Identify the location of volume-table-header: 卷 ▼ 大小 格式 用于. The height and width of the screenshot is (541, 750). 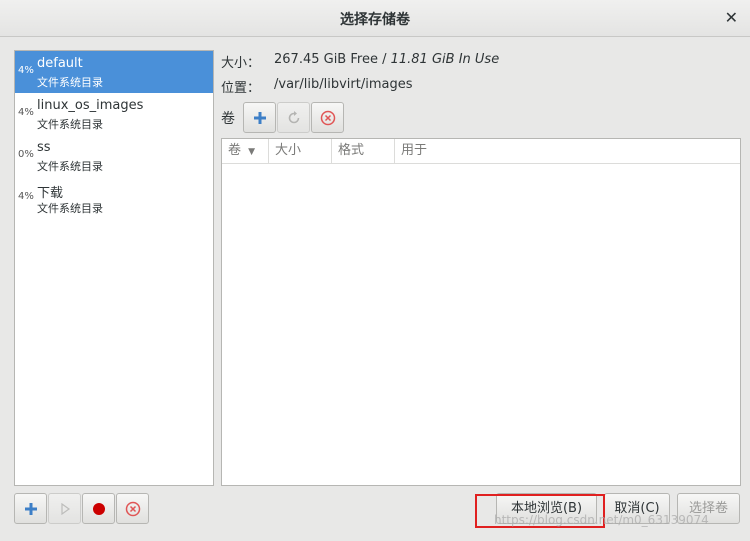
(481, 151).